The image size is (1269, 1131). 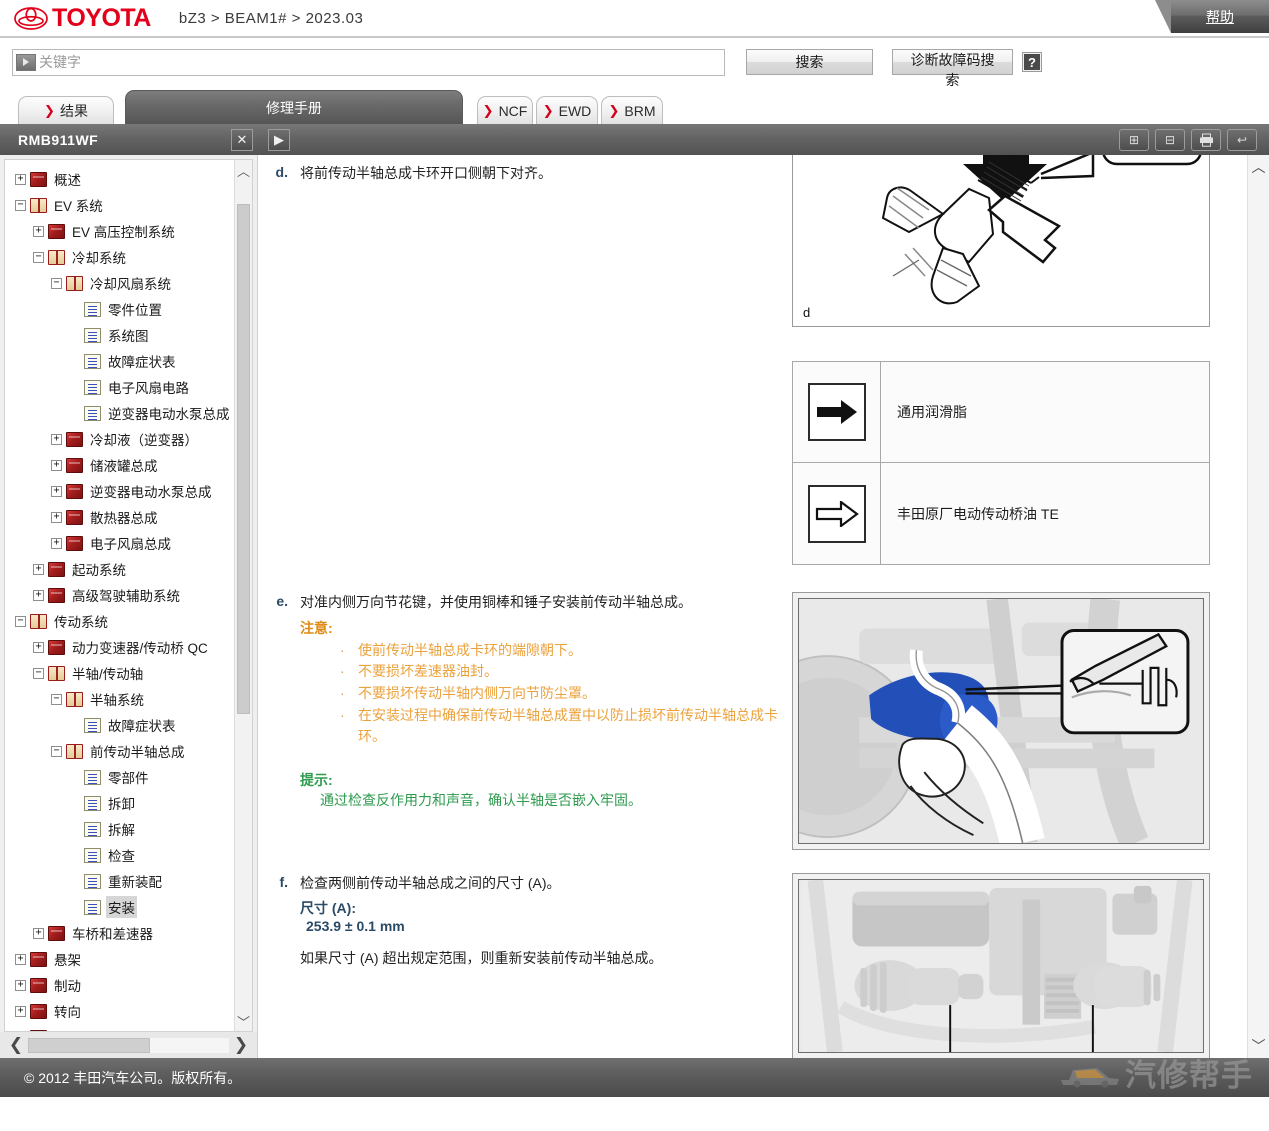 I want to click on tree-node: − 前传动半轴总成, so click(x=151, y=751).